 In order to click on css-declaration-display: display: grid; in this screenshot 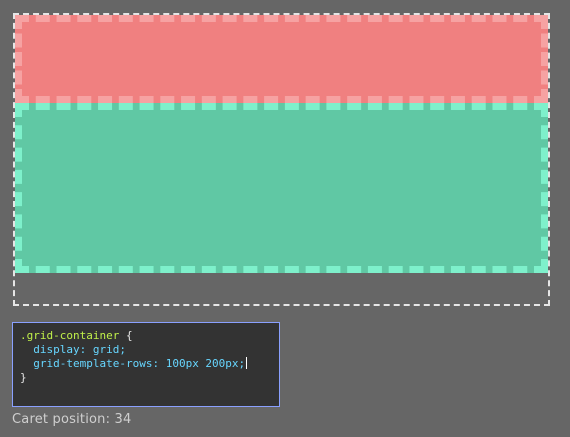, I will do `click(79, 349)`.